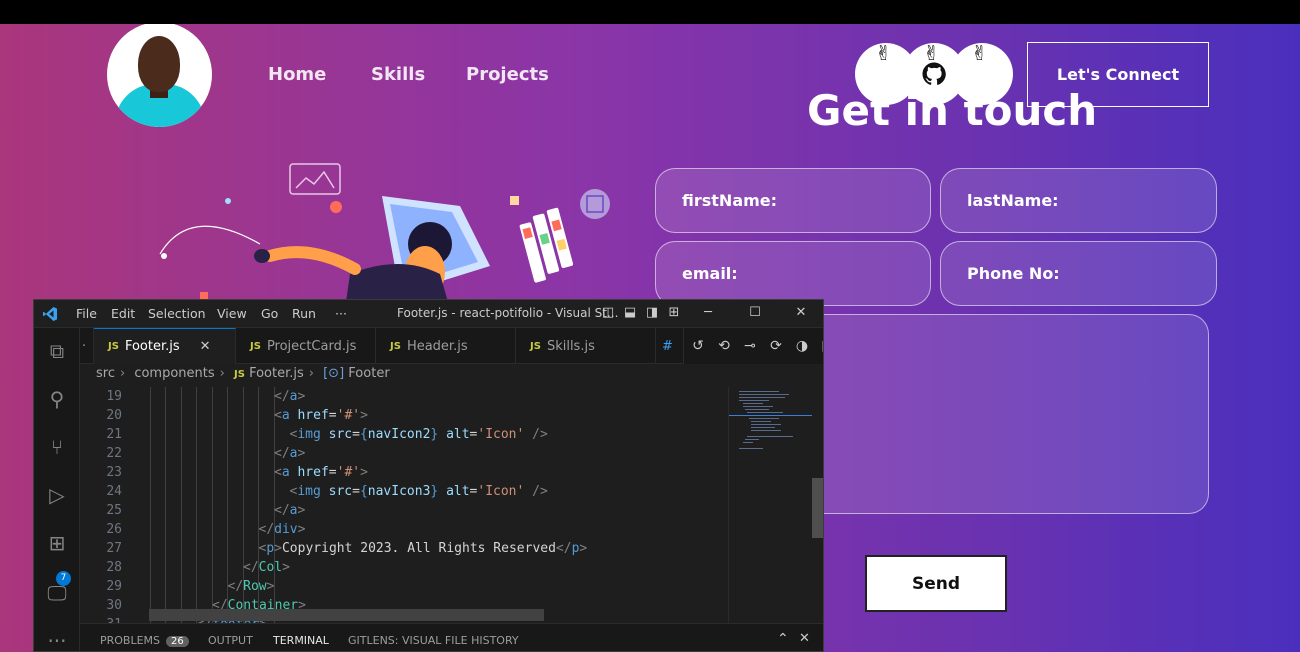  Describe the element at coordinates (159, 75) in the screenshot. I see `profile-avatar` at that location.